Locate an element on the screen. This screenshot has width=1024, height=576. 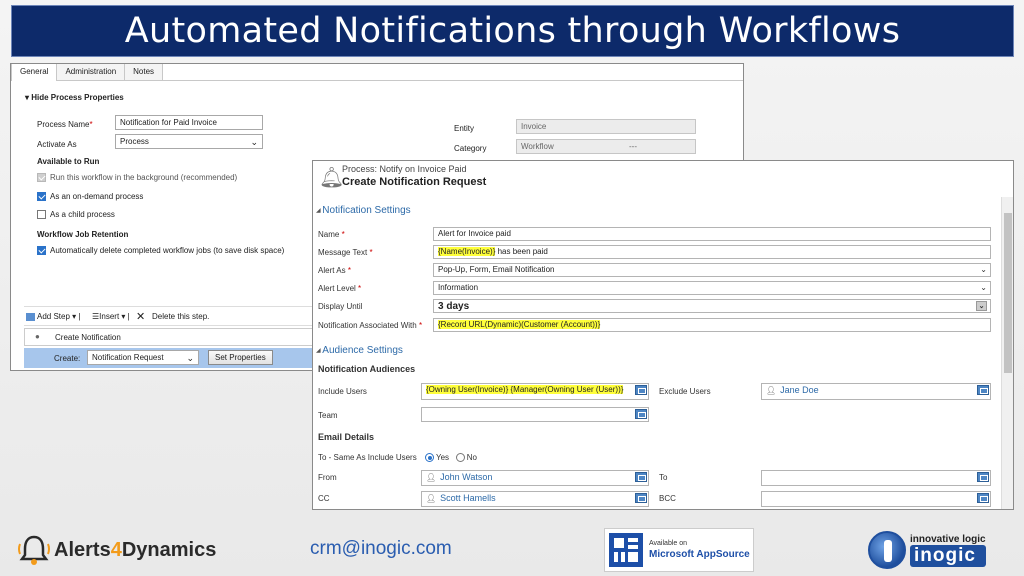
tab-general: General is located at coordinates (34, 72).